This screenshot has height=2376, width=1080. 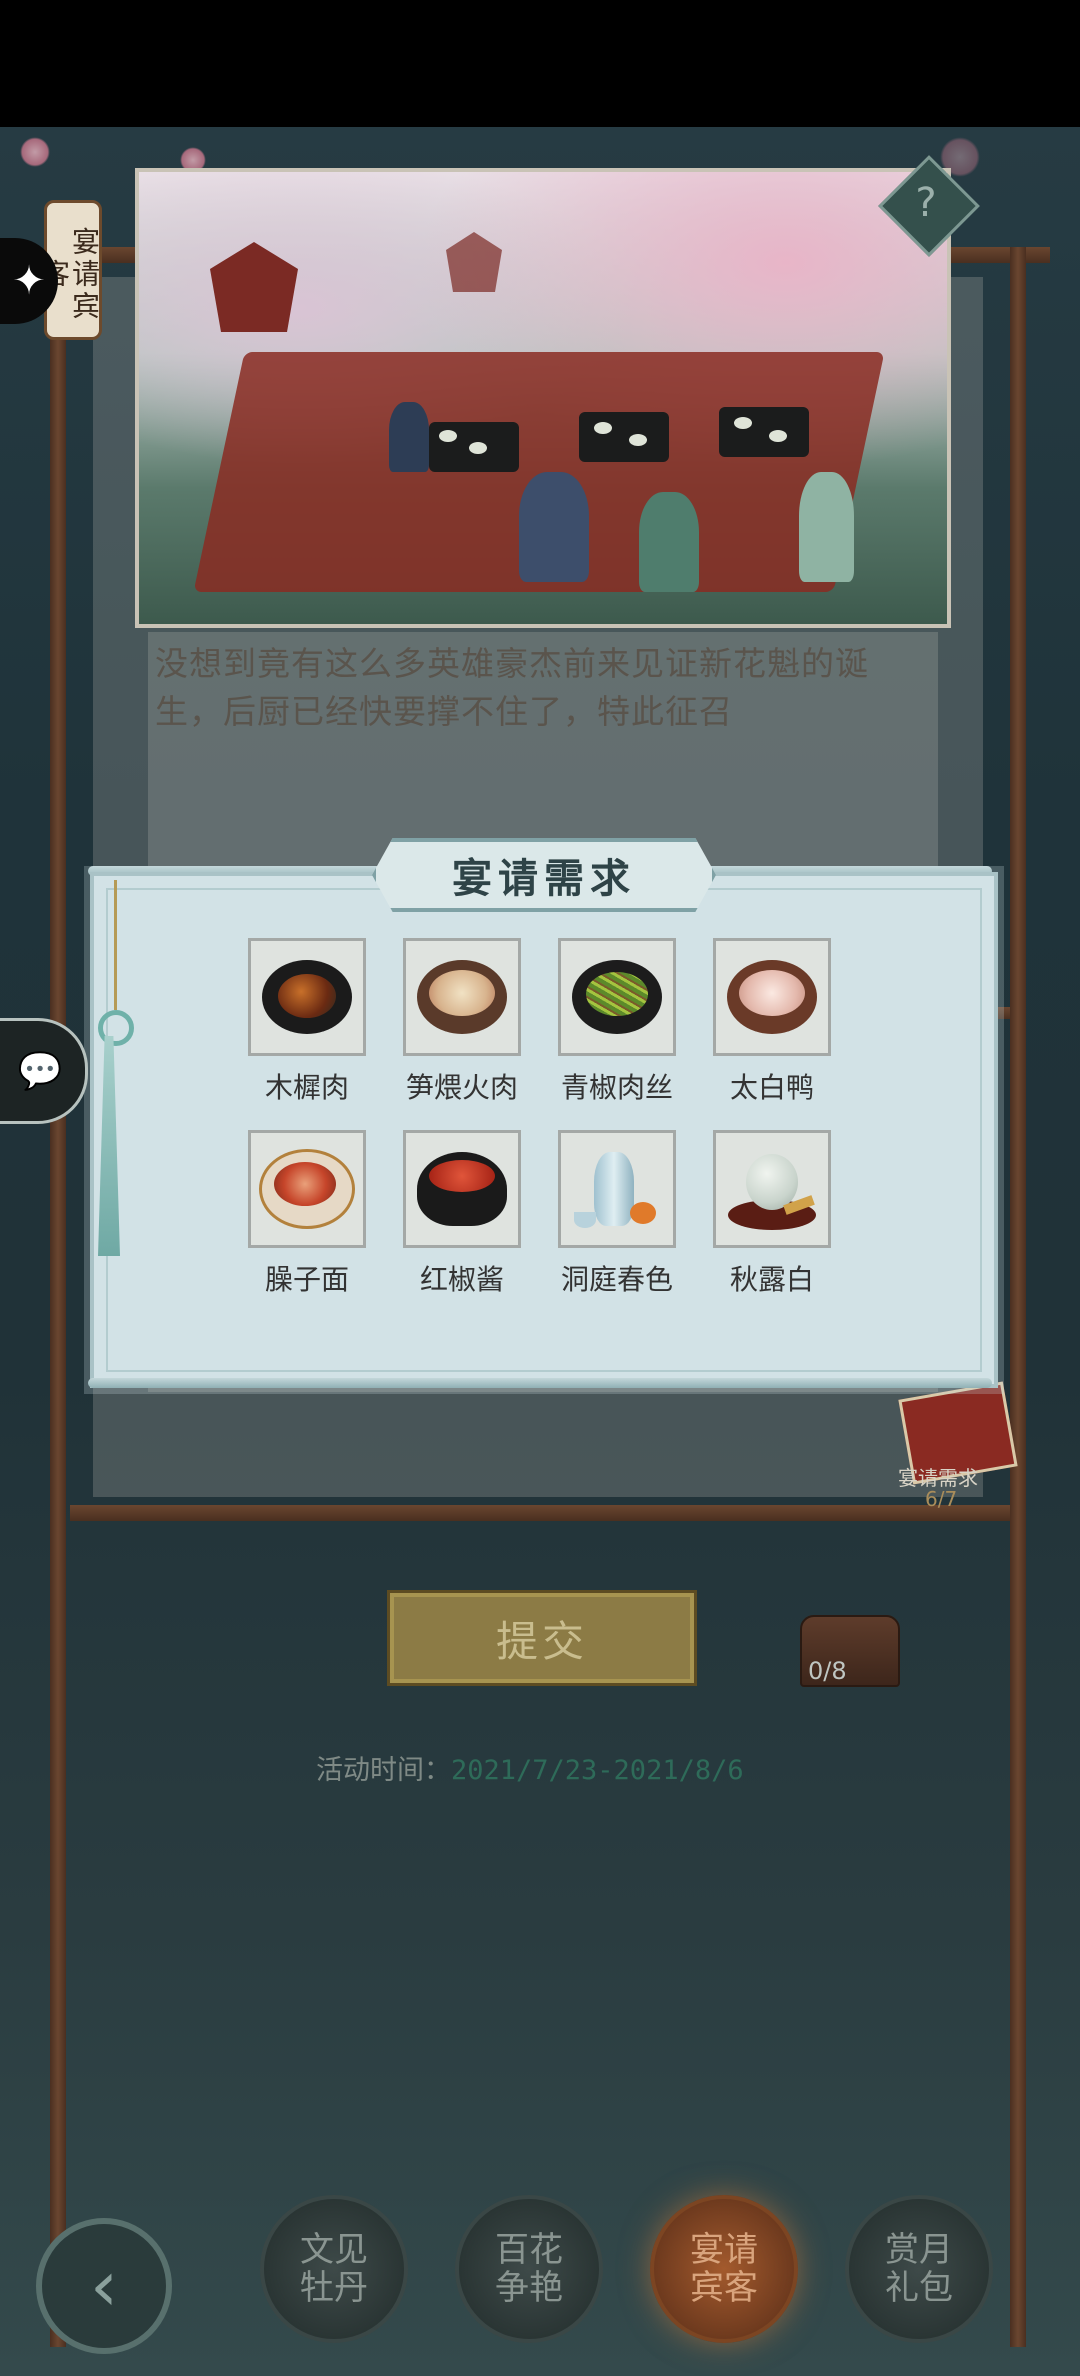 I want to click on food-item: 太白鸭, so click(x=772, y=1022).